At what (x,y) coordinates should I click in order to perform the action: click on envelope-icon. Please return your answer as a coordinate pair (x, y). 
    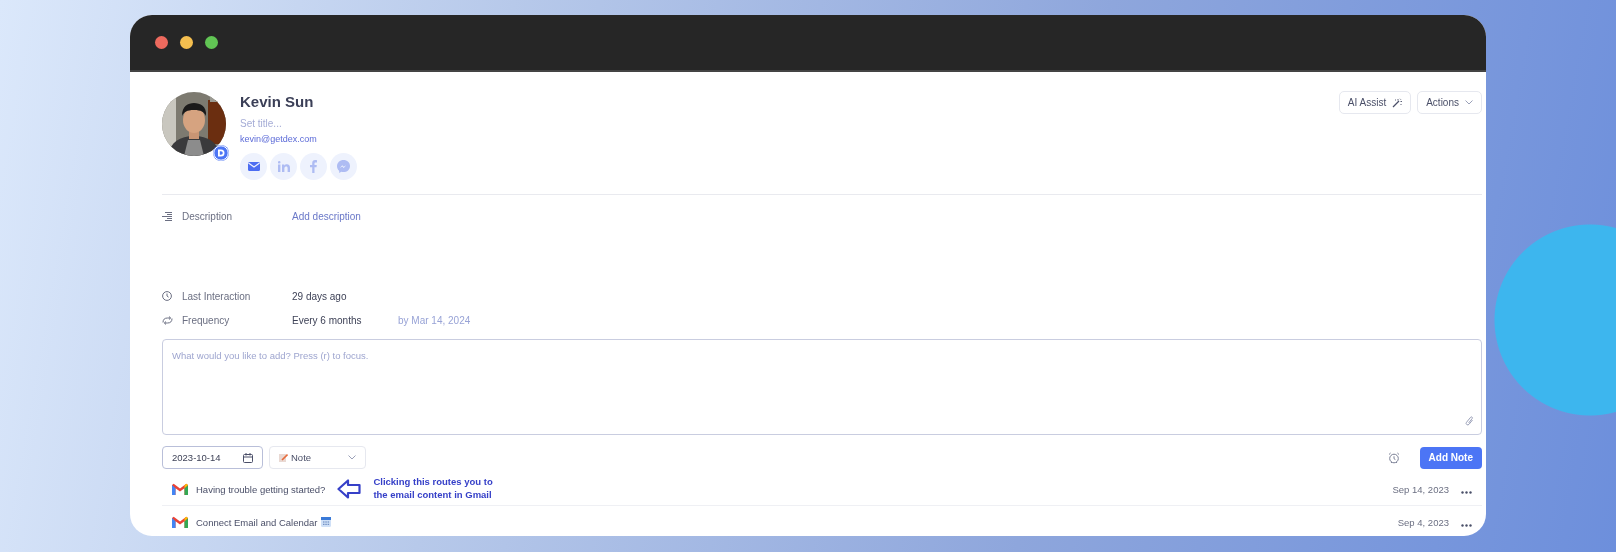
    Looking at the image, I should click on (253, 166).